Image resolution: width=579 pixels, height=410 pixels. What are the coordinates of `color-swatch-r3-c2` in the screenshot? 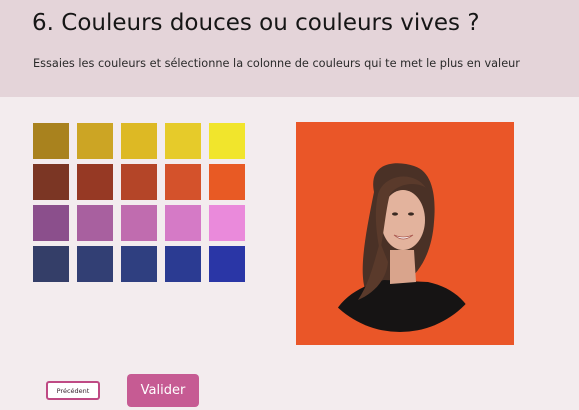 It's located at (95, 223).